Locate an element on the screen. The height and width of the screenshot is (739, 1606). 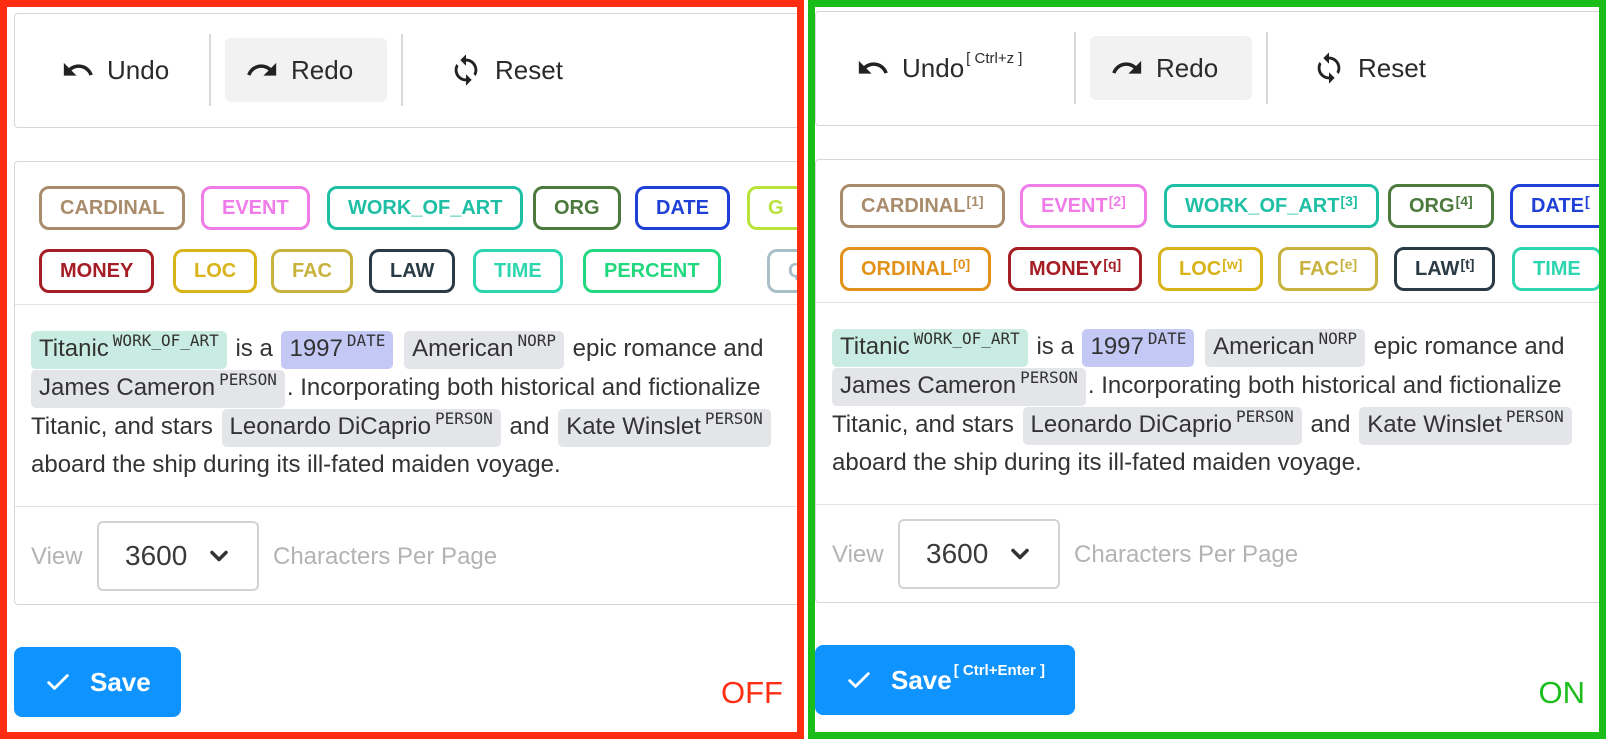
label-chip-text: DATE is located at coordinates (1557, 205).